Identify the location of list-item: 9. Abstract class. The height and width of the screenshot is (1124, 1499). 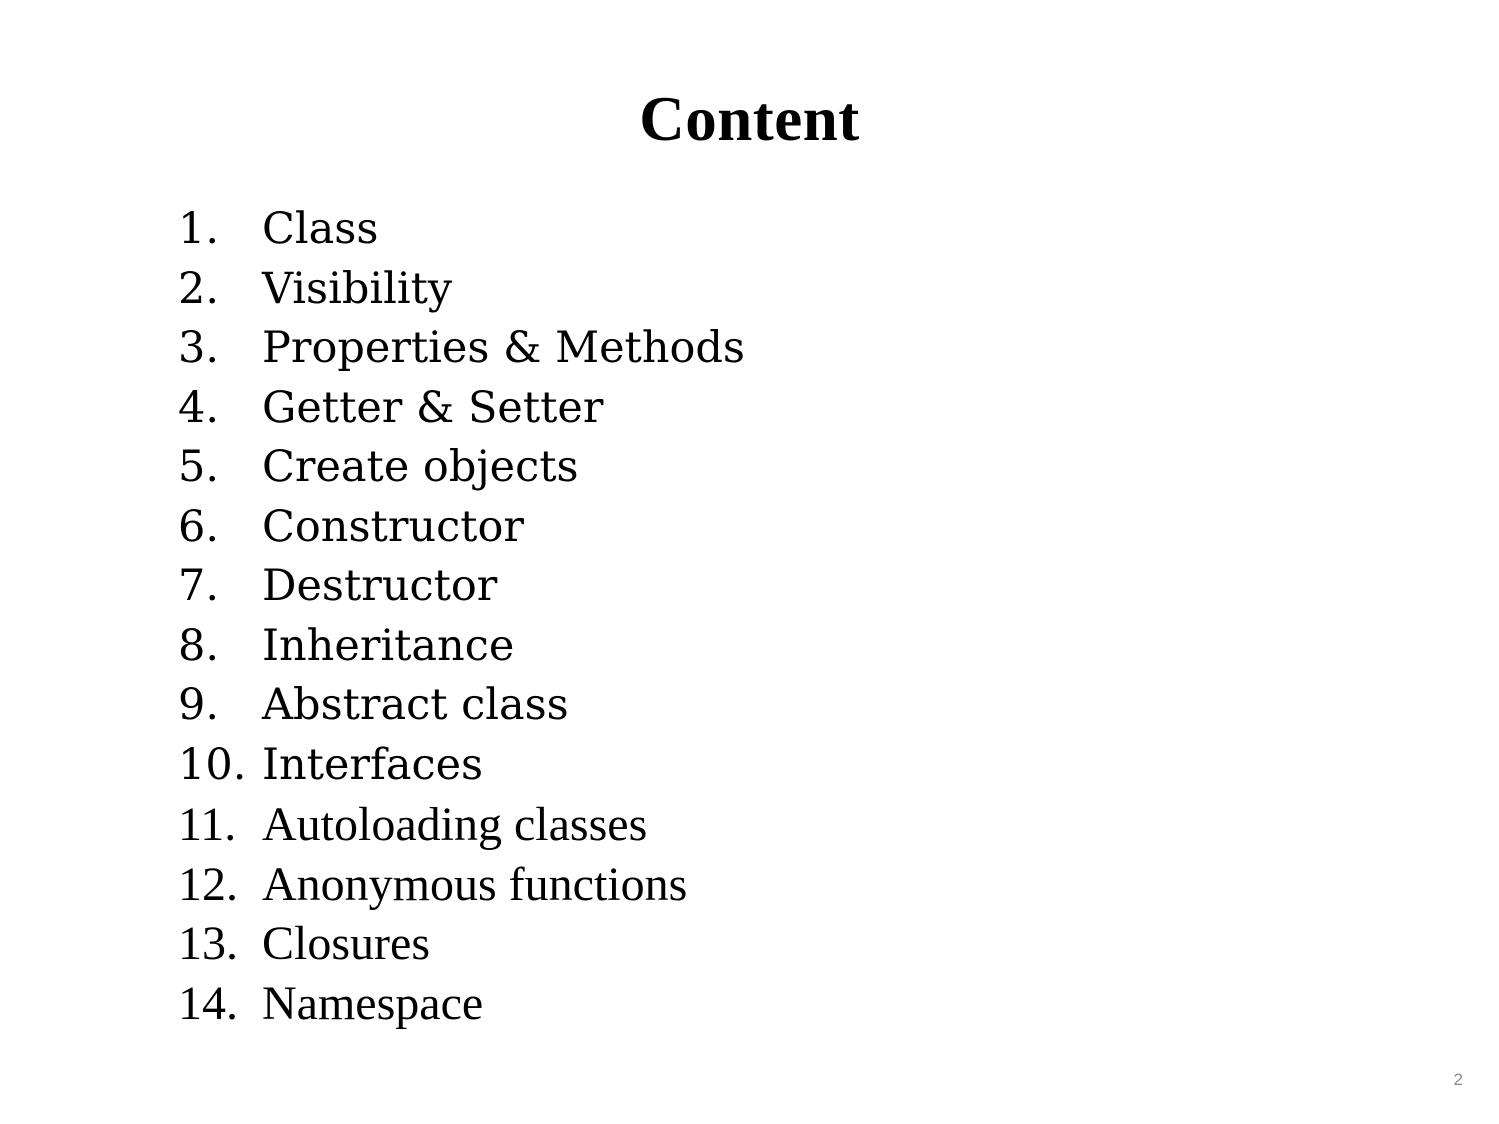
(728, 706).